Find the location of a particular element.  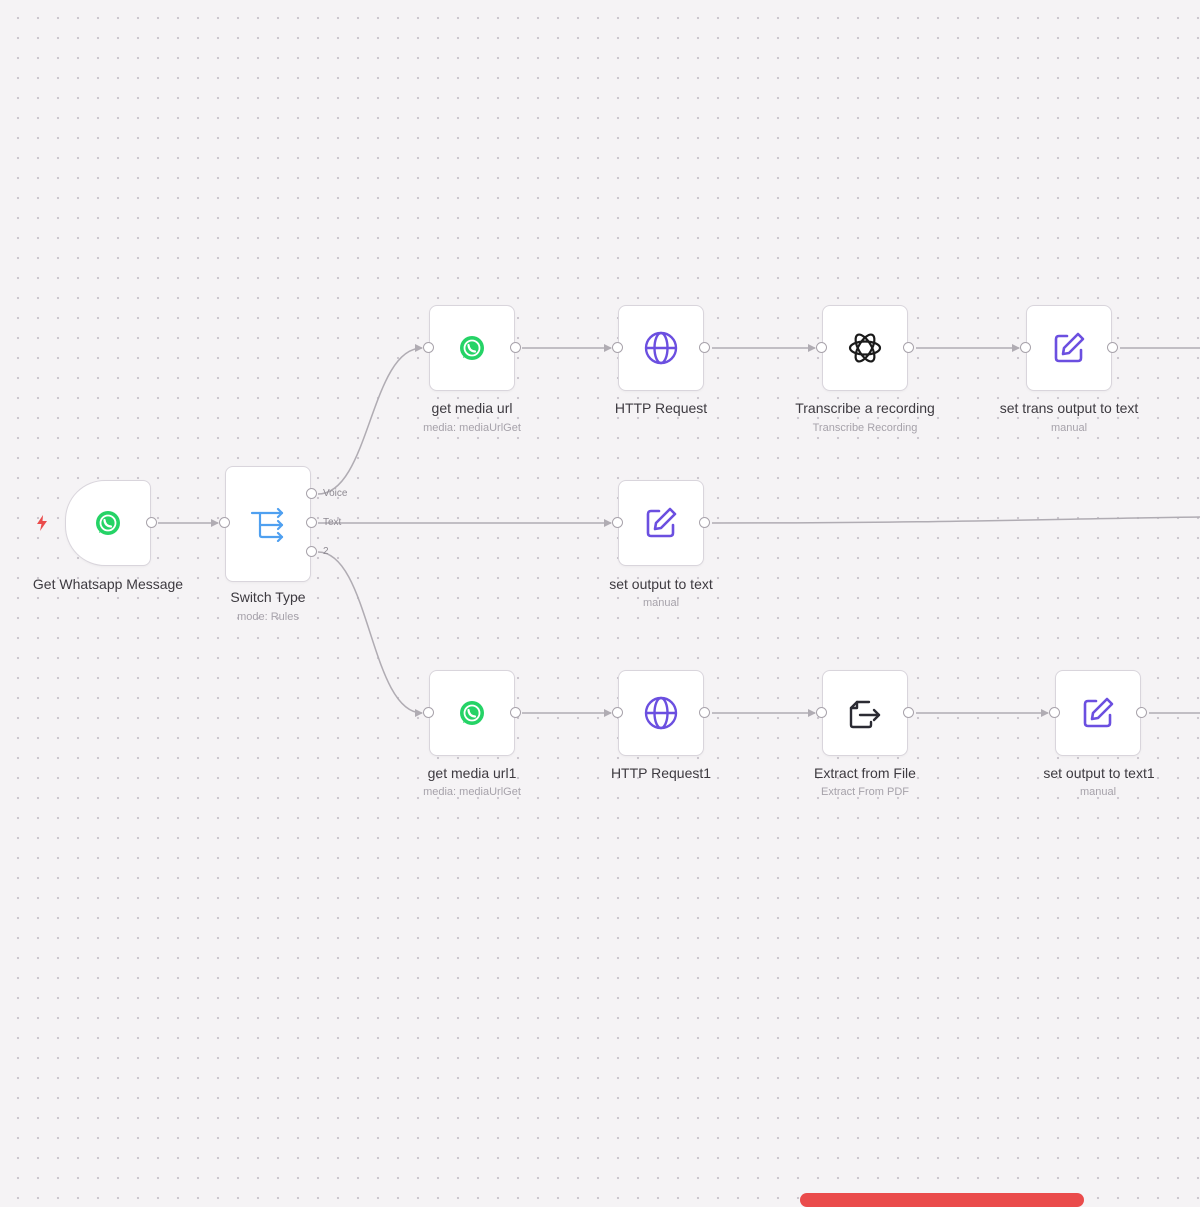

node-set-output is located at coordinates (661, 523).